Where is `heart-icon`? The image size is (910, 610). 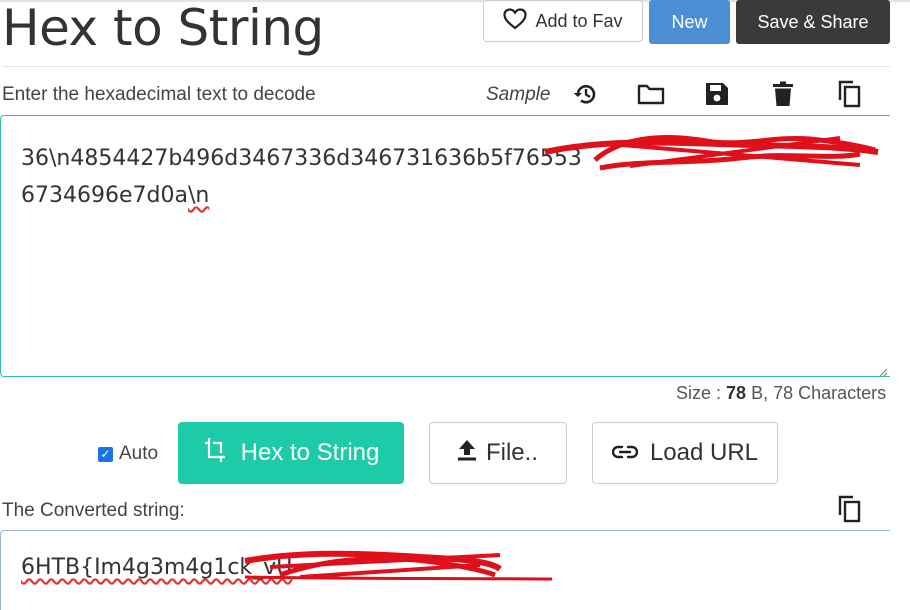
heart-icon is located at coordinates (515, 21).